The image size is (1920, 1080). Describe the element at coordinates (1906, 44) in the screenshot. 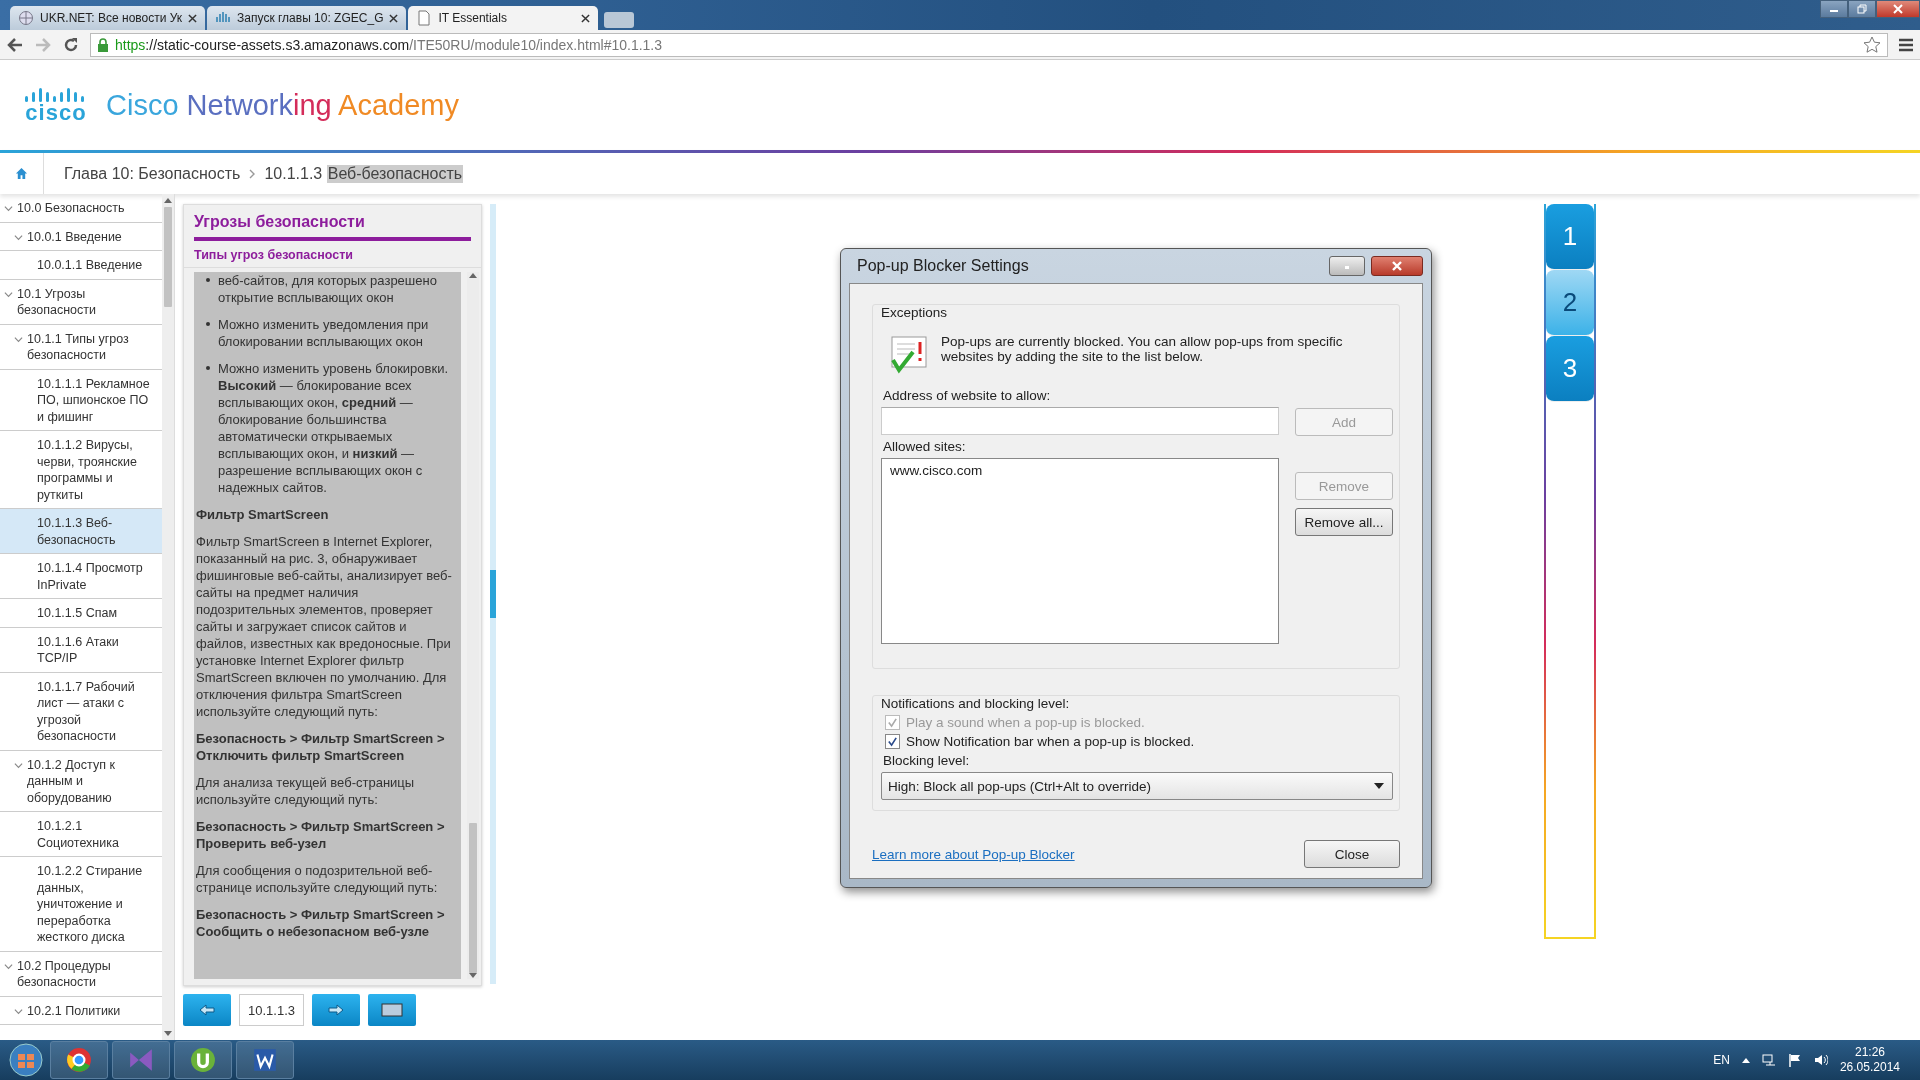

I see `menu-icon` at that location.